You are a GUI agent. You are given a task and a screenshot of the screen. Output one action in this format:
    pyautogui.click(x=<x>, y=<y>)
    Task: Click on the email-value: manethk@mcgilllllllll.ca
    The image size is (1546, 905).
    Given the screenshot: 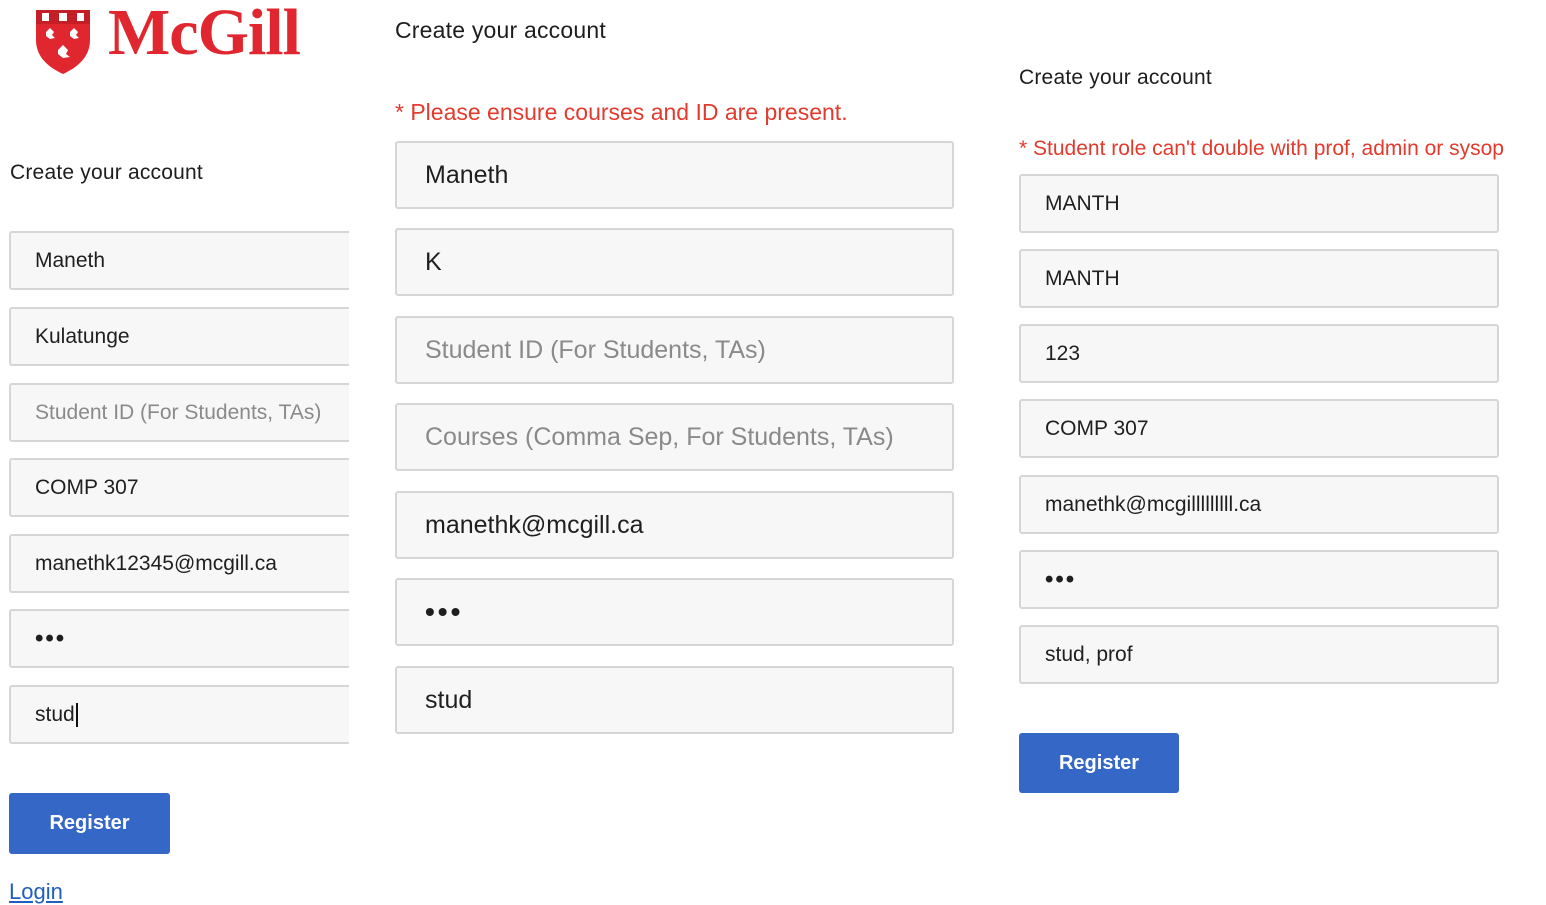 What is the action you would take?
    pyautogui.click(x=1153, y=504)
    